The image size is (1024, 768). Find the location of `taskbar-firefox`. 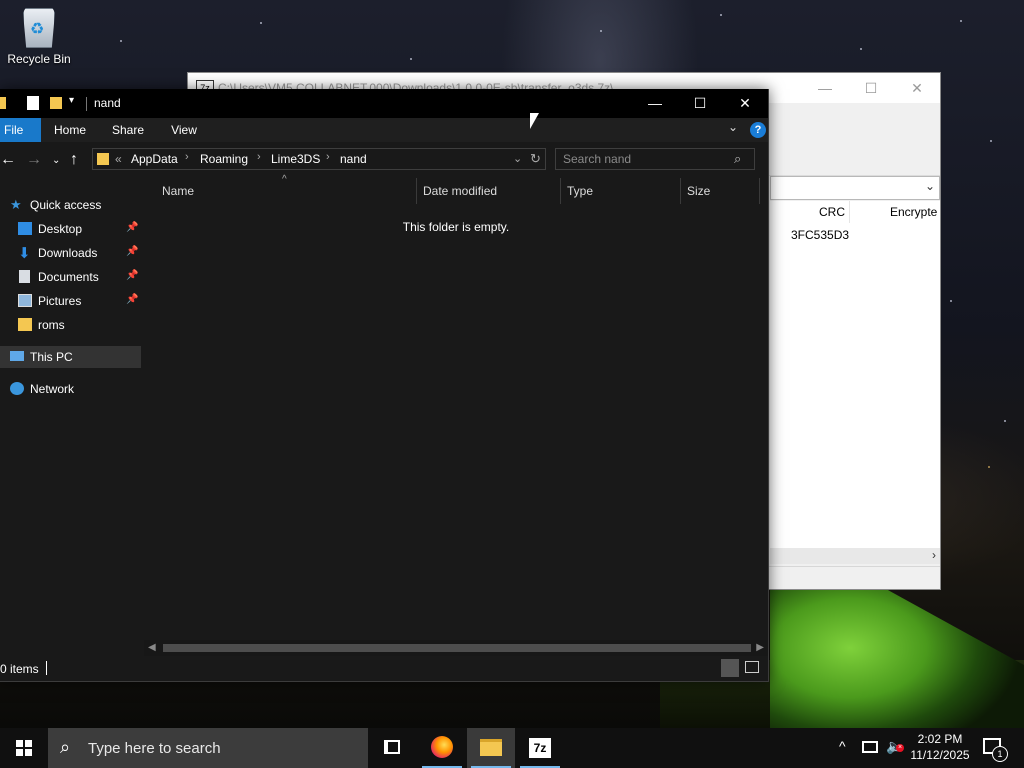

taskbar-firefox is located at coordinates (442, 748).